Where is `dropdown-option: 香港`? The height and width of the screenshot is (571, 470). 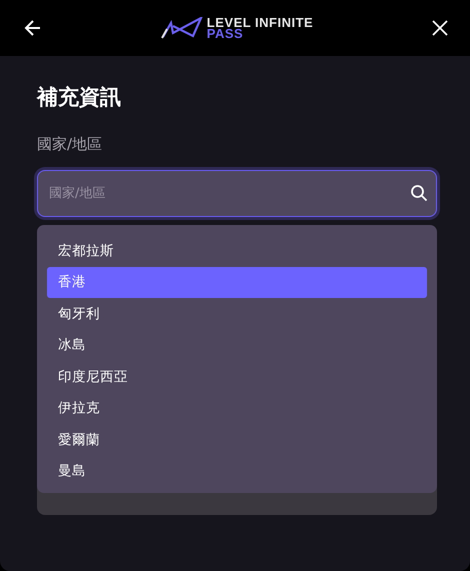 dropdown-option: 香港 is located at coordinates (237, 282).